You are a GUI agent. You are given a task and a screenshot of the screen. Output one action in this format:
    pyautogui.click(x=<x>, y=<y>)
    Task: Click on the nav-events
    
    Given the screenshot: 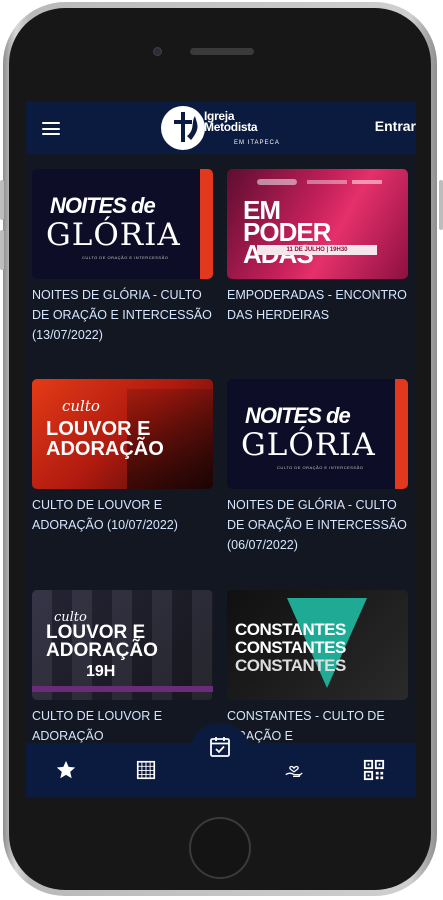 What is the action you would take?
    pyautogui.click(x=220, y=754)
    